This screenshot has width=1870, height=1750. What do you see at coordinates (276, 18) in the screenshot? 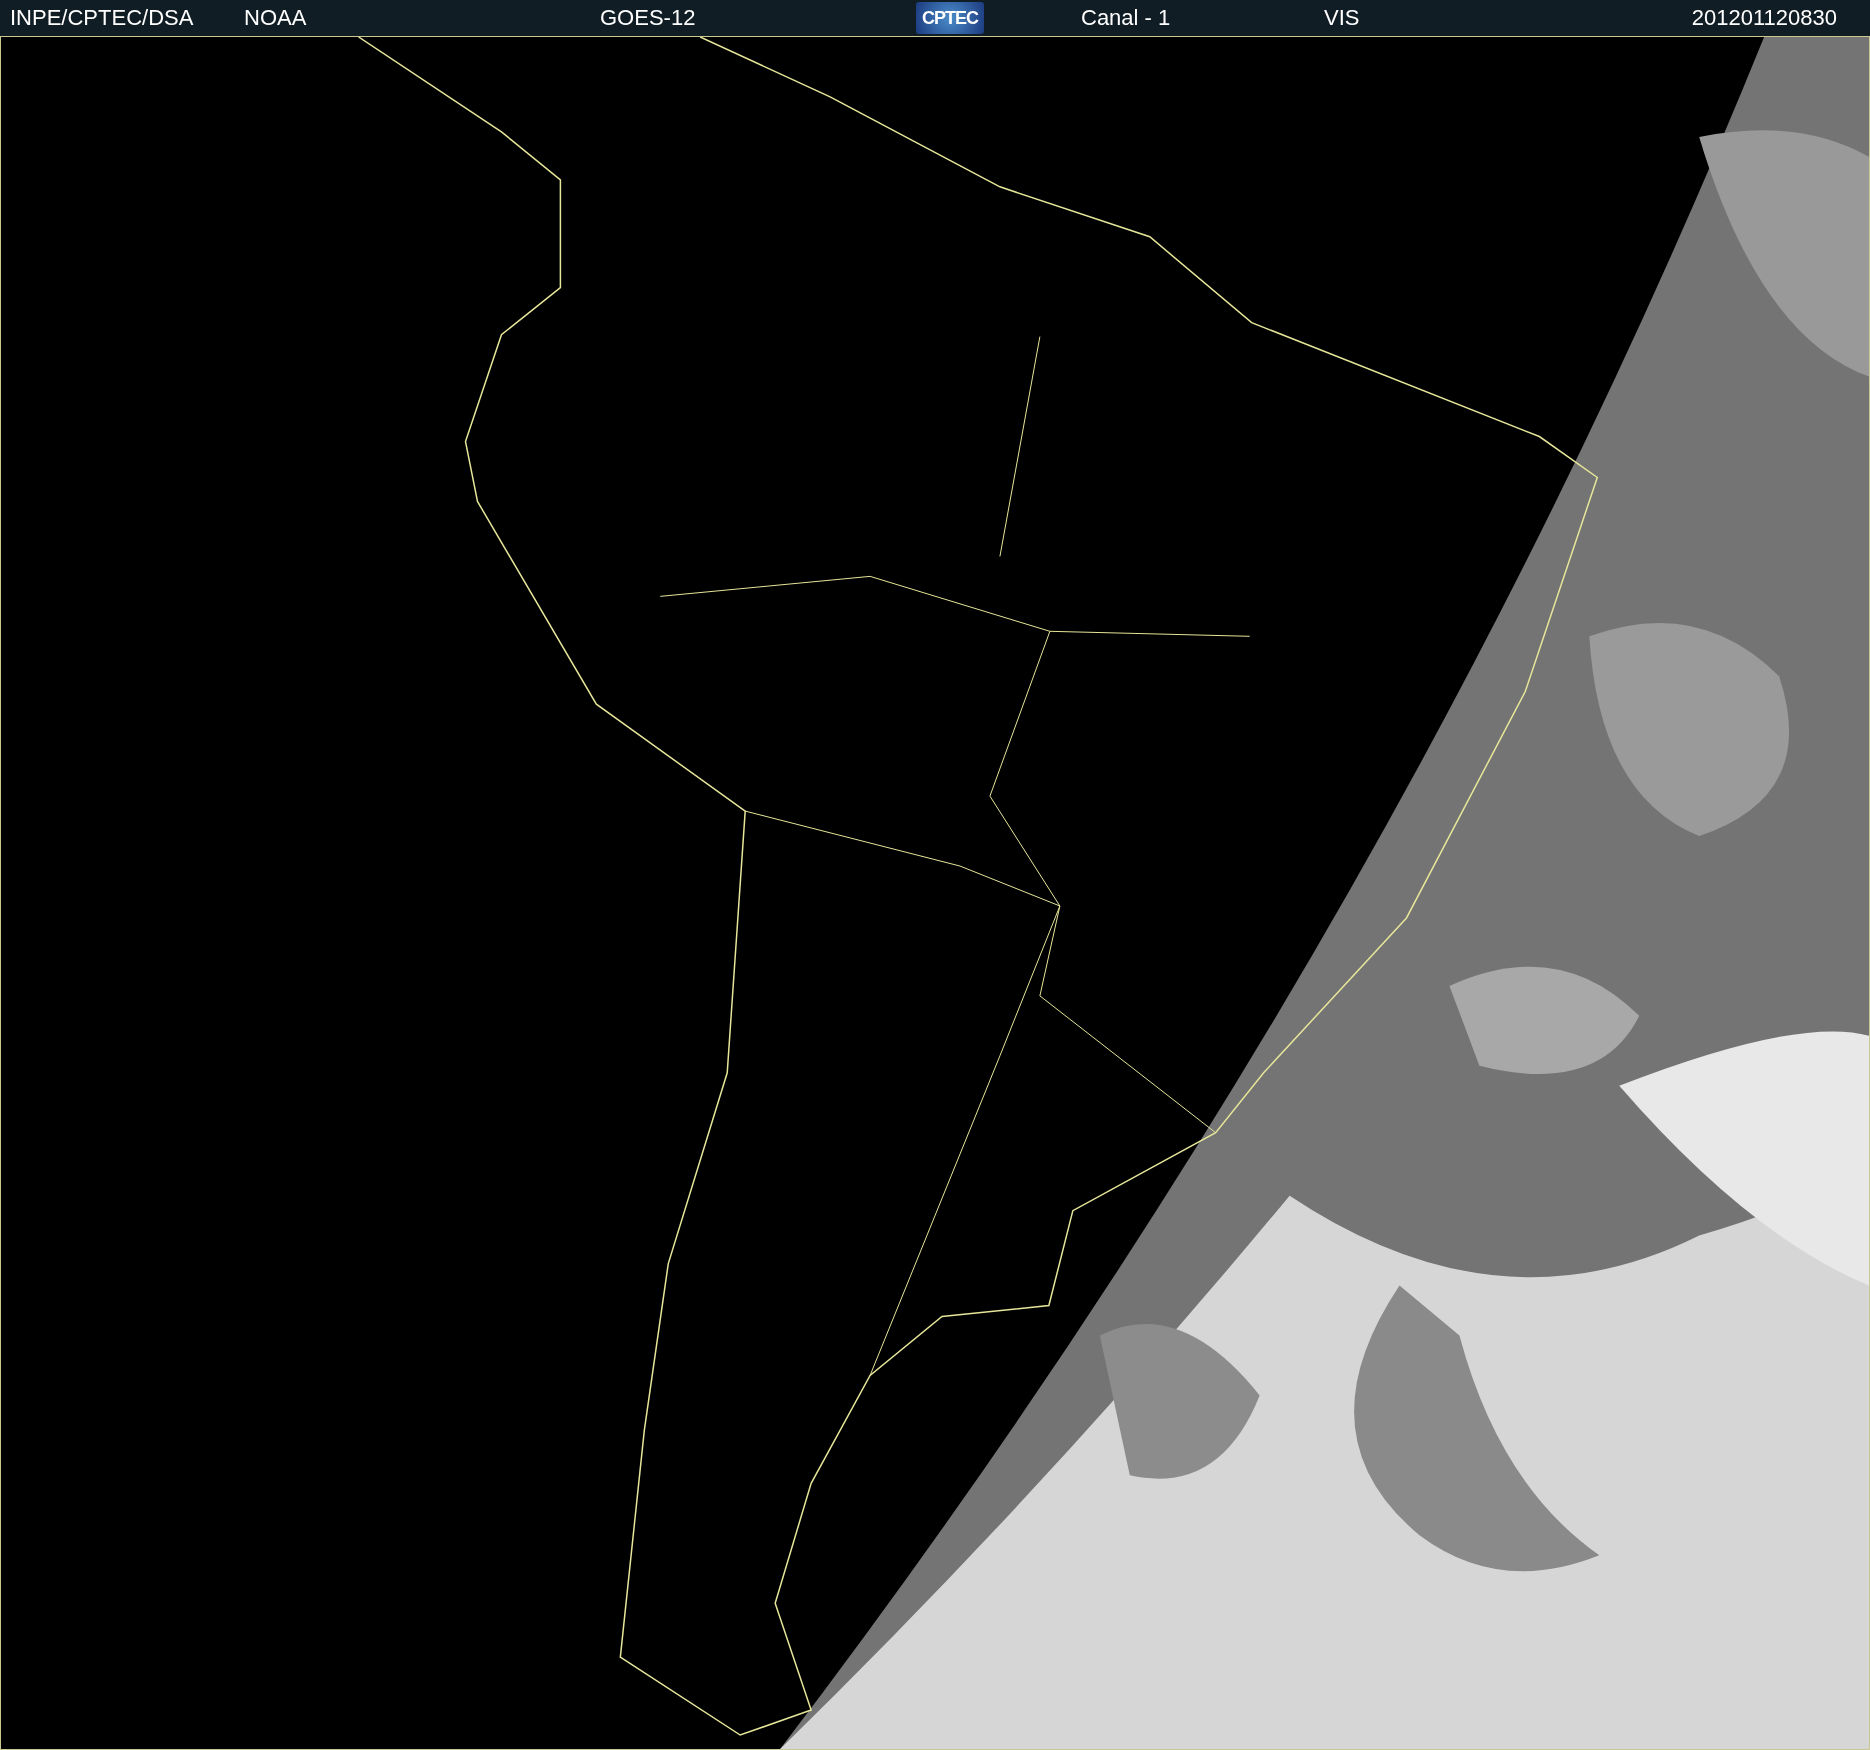
I see `header-label: NOAA` at bounding box center [276, 18].